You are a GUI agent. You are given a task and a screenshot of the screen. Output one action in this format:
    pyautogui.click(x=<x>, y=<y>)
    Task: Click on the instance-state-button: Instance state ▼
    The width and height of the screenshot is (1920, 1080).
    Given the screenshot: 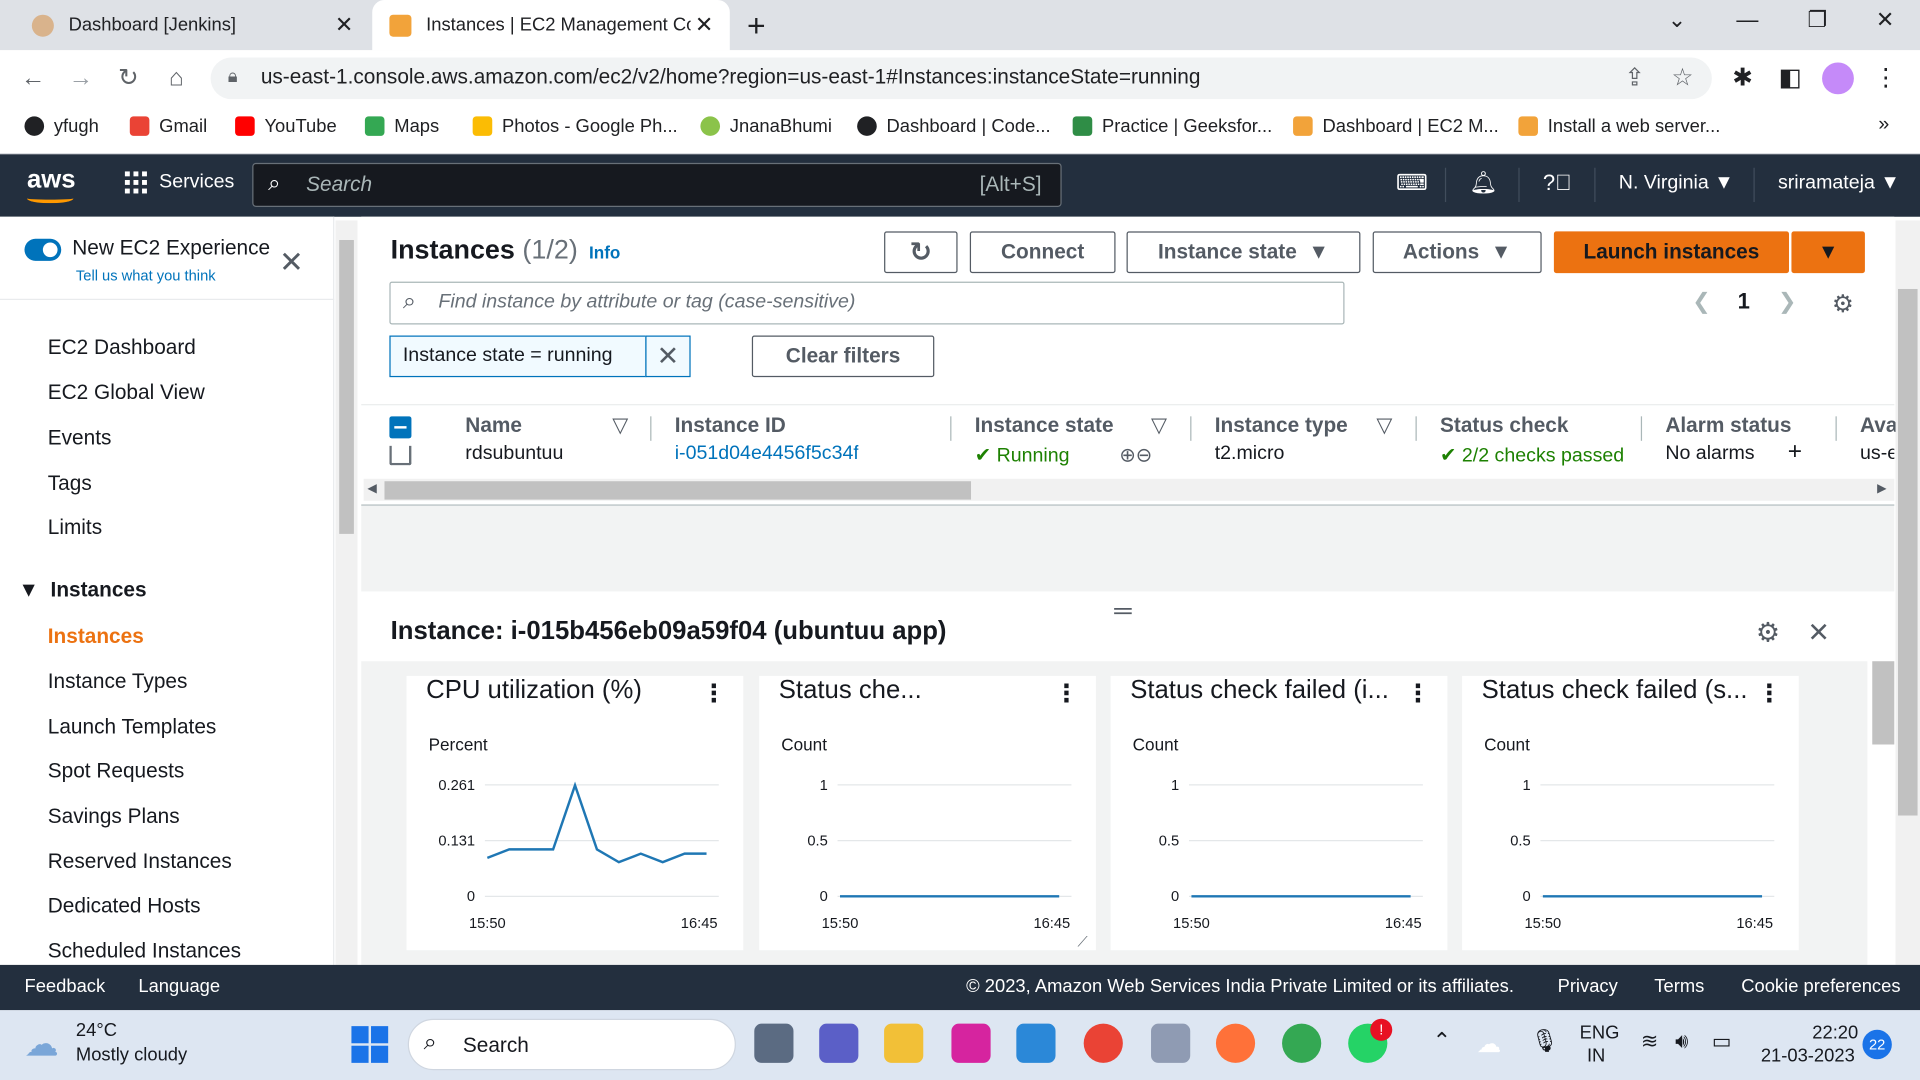 What is the action you would take?
    pyautogui.click(x=1243, y=252)
    